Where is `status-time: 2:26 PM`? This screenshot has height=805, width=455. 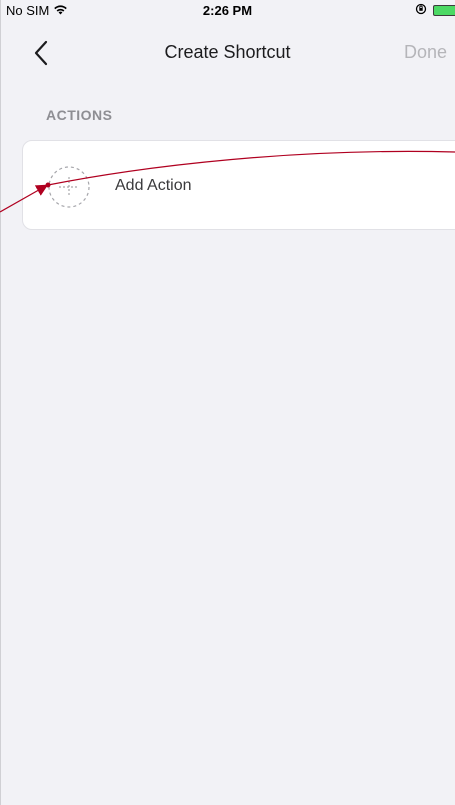
status-time: 2:26 PM is located at coordinates (227, 10).